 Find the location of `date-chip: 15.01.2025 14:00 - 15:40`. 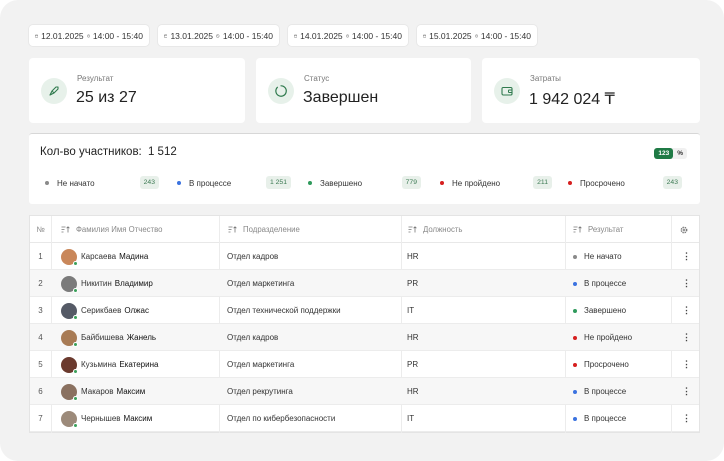

date-chip: 15.01.2025 14:00 - 15:40 is located at coordinates (477, 35).